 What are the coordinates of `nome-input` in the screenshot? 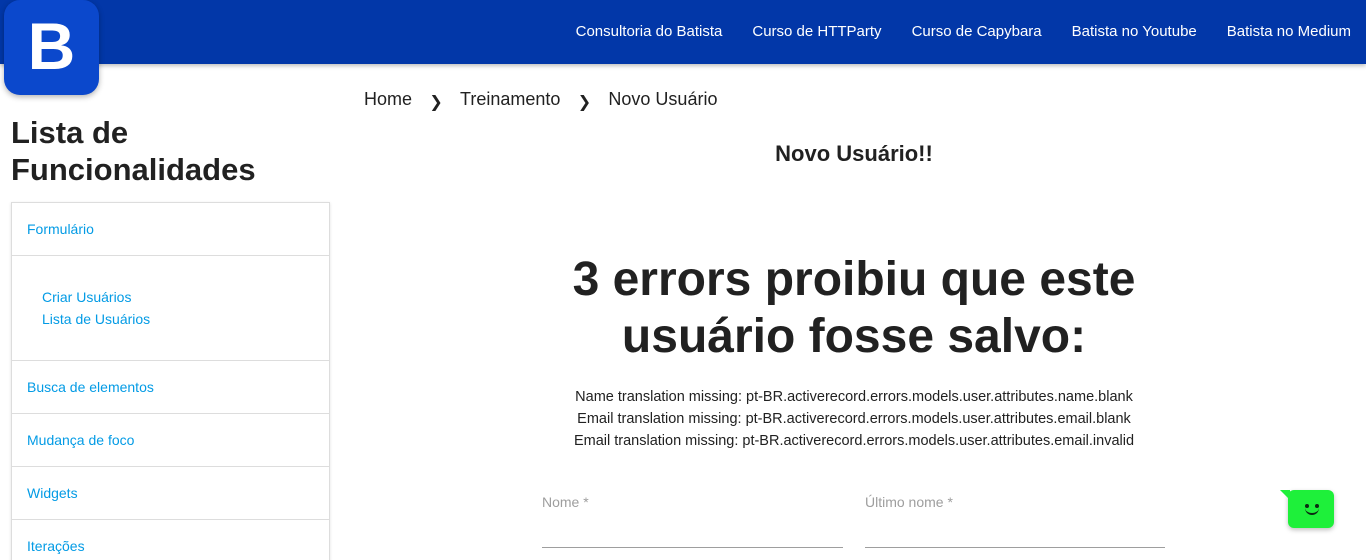 It's located at (692, 536).